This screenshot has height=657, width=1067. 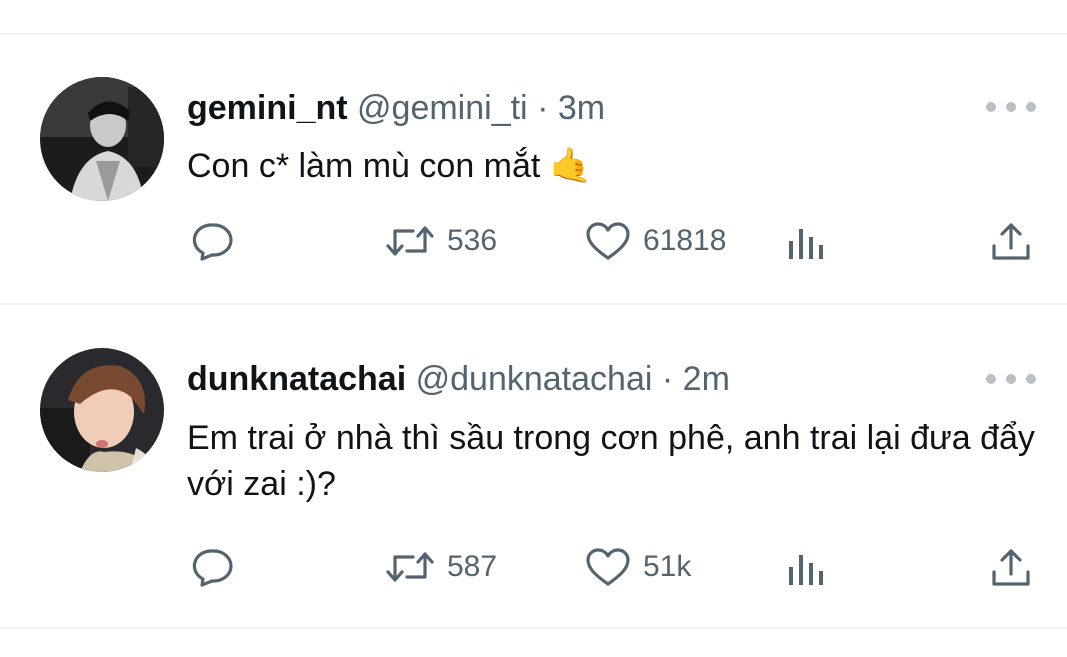 I want to click on timestamp: 3m, so click(x=581, y=108).